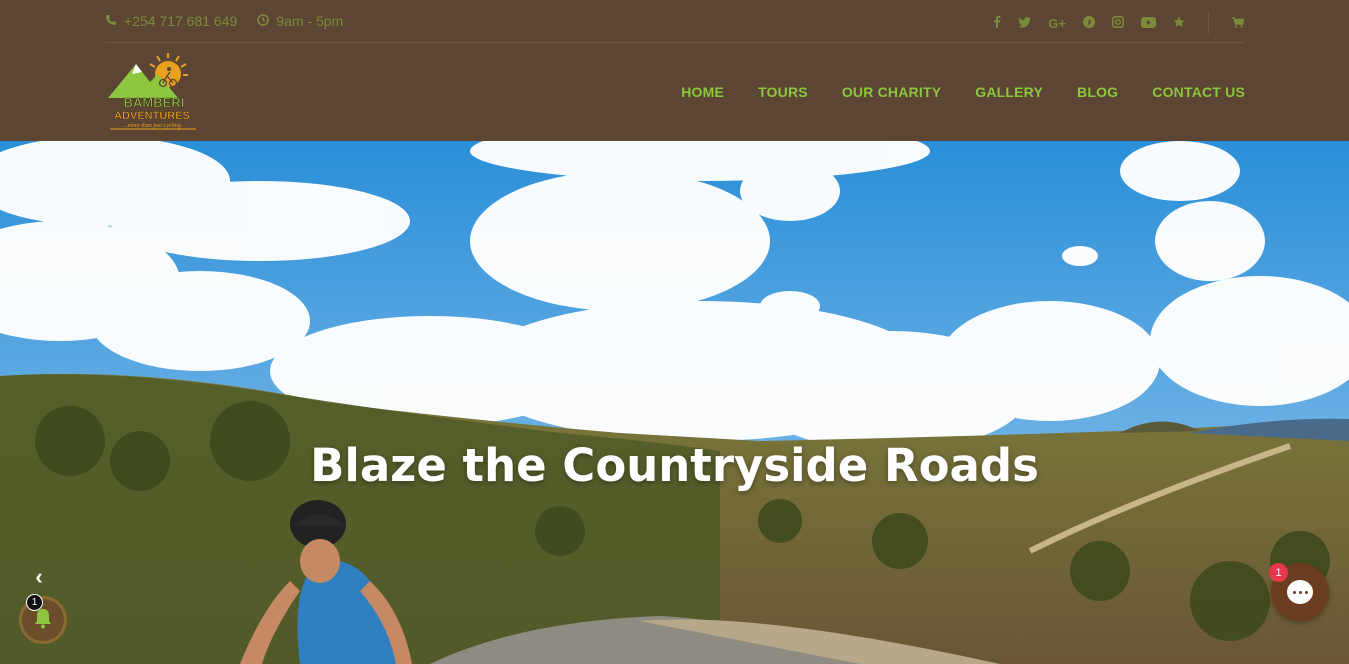 The image size is (1349, 664). I want to click on nav-home: HOME, so click(702, 92).